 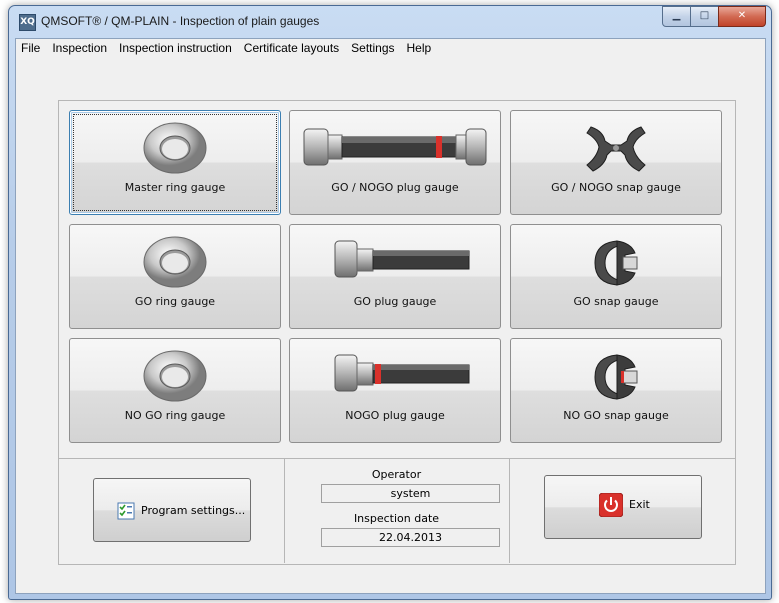 I want to click on plug-red-icon, so click(x=395, y=375).